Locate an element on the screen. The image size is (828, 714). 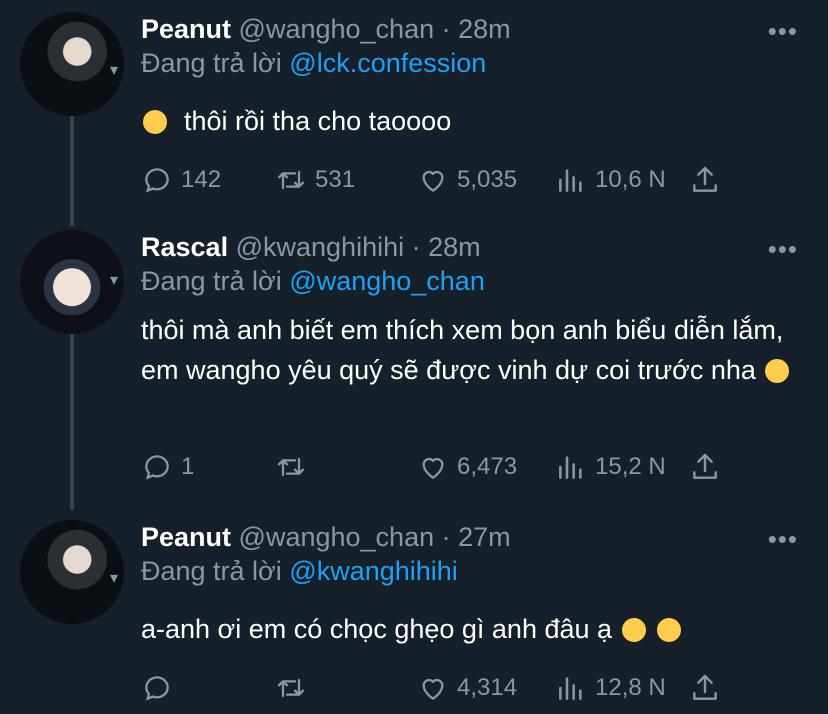
views-button: 12,8 N is located at coordinates (610, 688).